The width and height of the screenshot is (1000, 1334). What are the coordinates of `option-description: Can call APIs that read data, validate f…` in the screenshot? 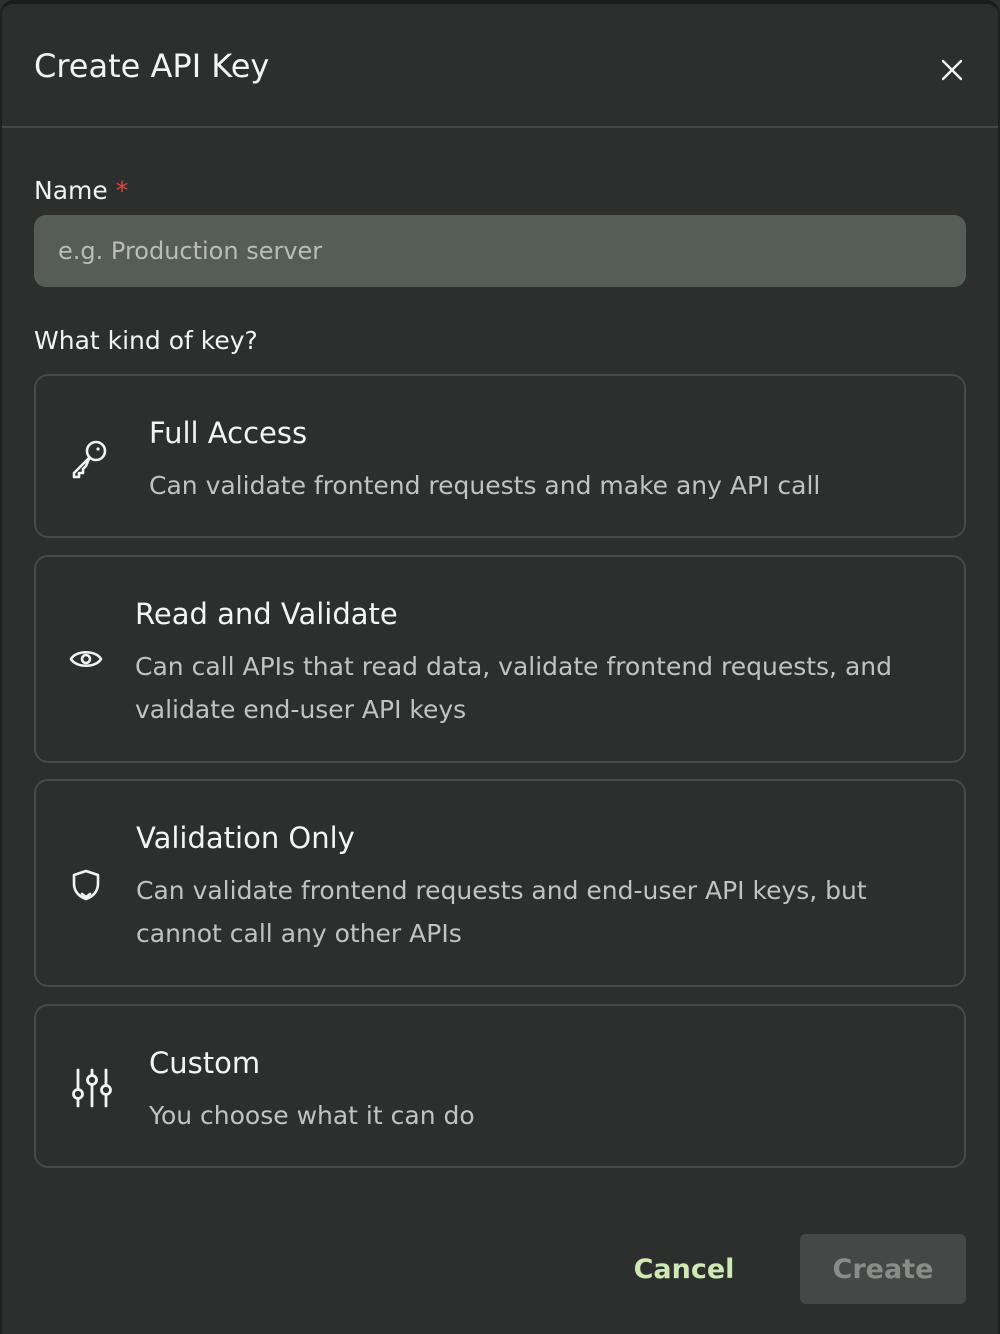 It's located at (513, 688).